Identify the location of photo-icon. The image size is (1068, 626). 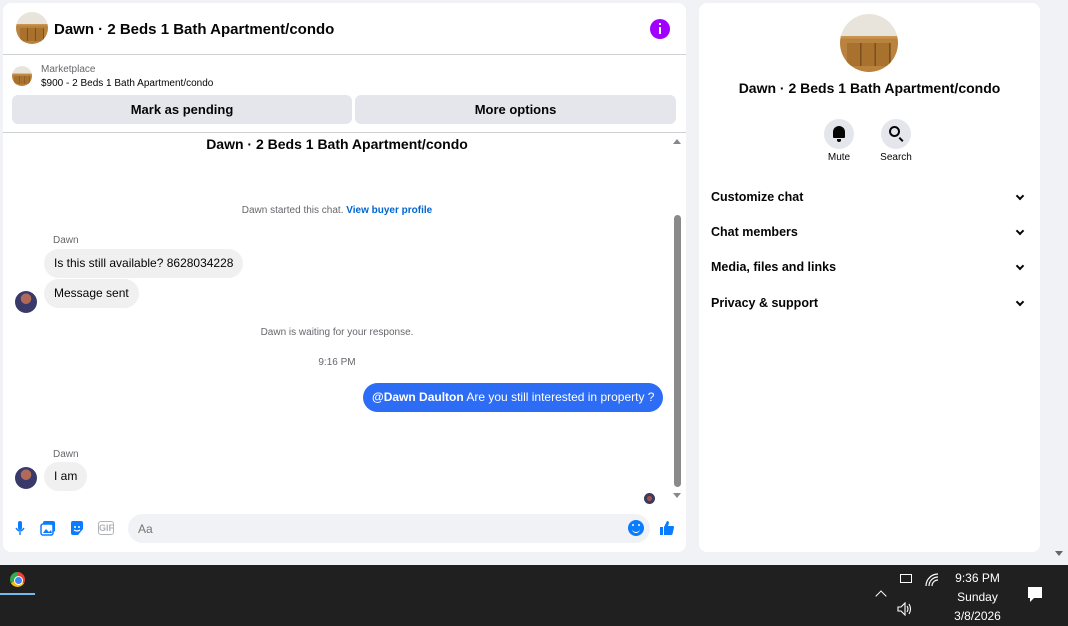
(48, 528).